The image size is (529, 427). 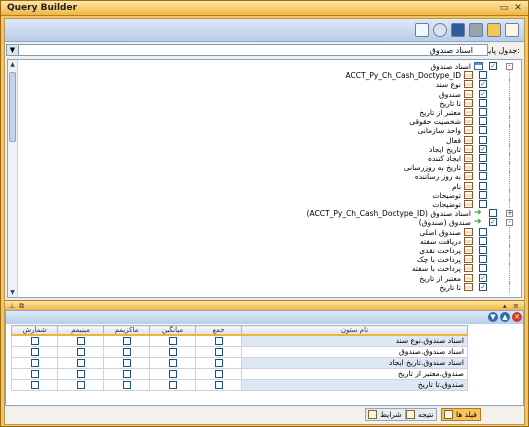 I want to click on tree-node: ✓ صندوق, so click(x=271, y=94).